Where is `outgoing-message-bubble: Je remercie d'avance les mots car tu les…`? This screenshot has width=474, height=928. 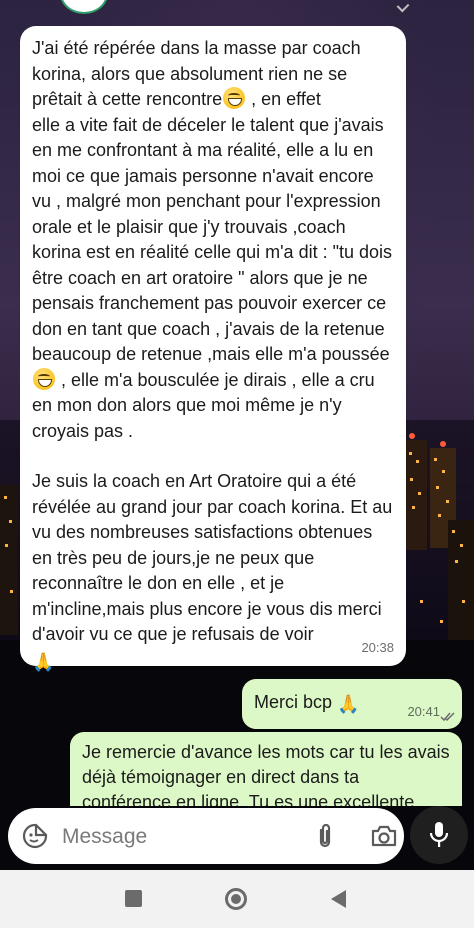
outgoing-message-bubble: Je remercie d'avance les mots car tu les… is located at coordinates (266, 769).